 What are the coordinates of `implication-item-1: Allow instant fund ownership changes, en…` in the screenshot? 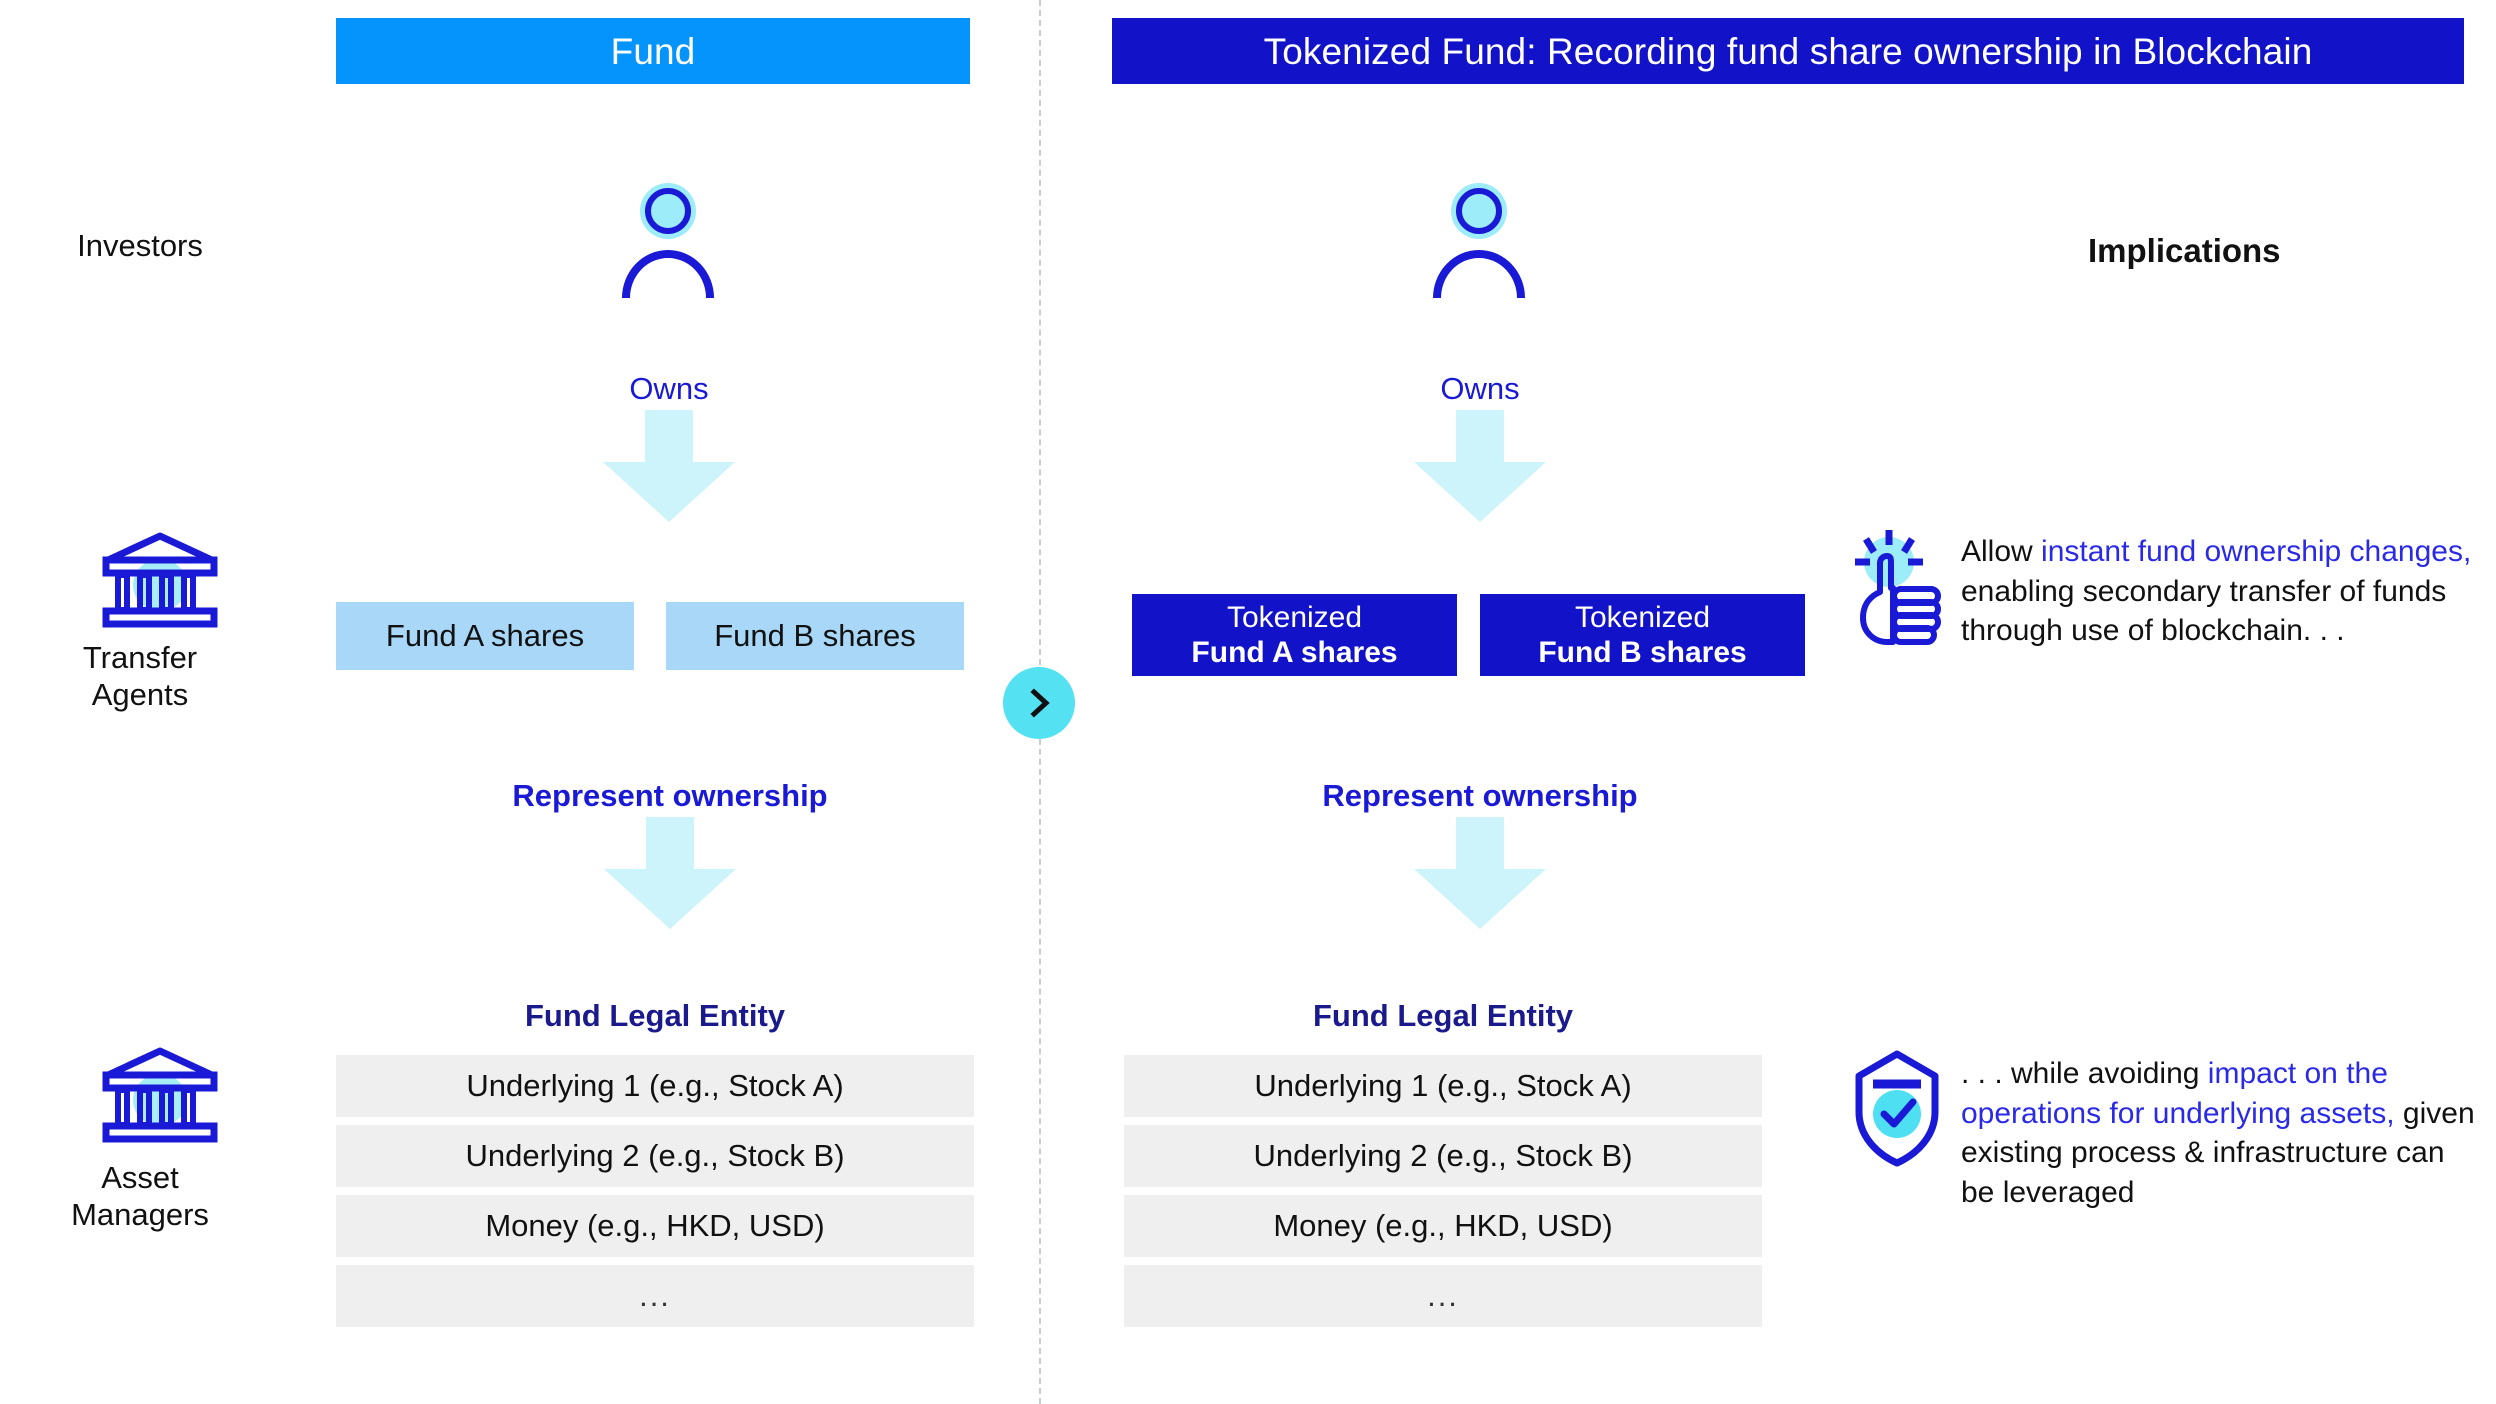 It's located at (2168, 589).